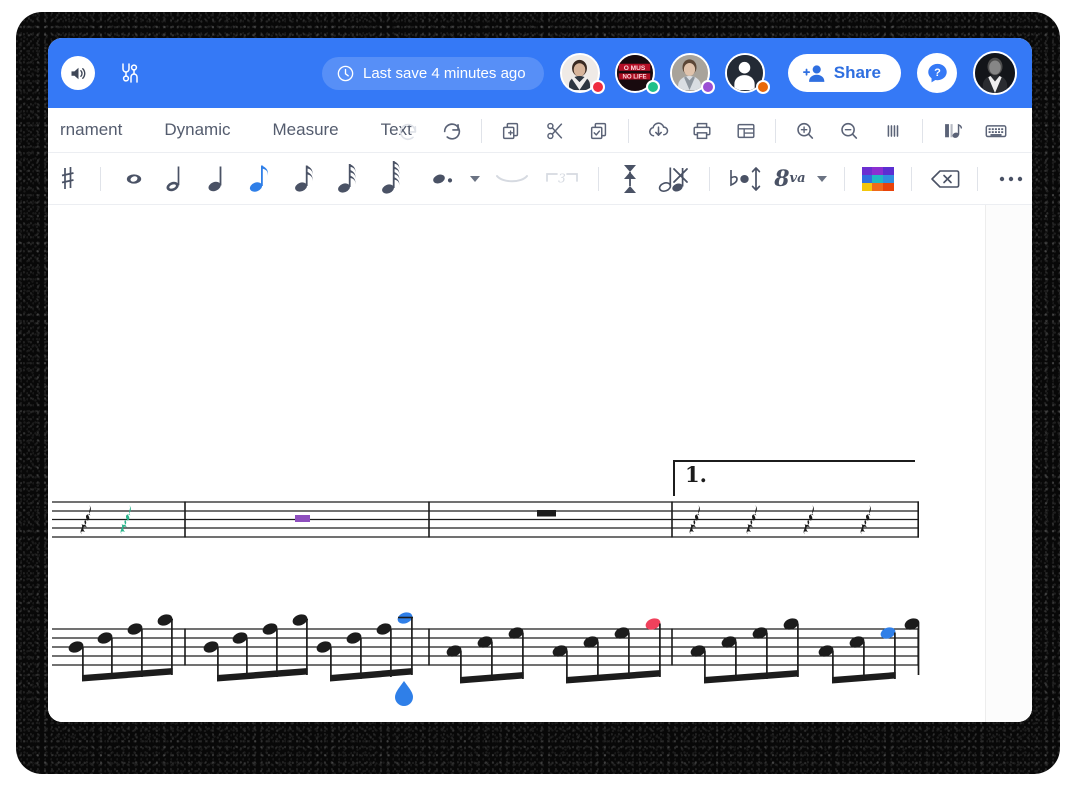  I want to click on layout-icon, so click(746, 130).